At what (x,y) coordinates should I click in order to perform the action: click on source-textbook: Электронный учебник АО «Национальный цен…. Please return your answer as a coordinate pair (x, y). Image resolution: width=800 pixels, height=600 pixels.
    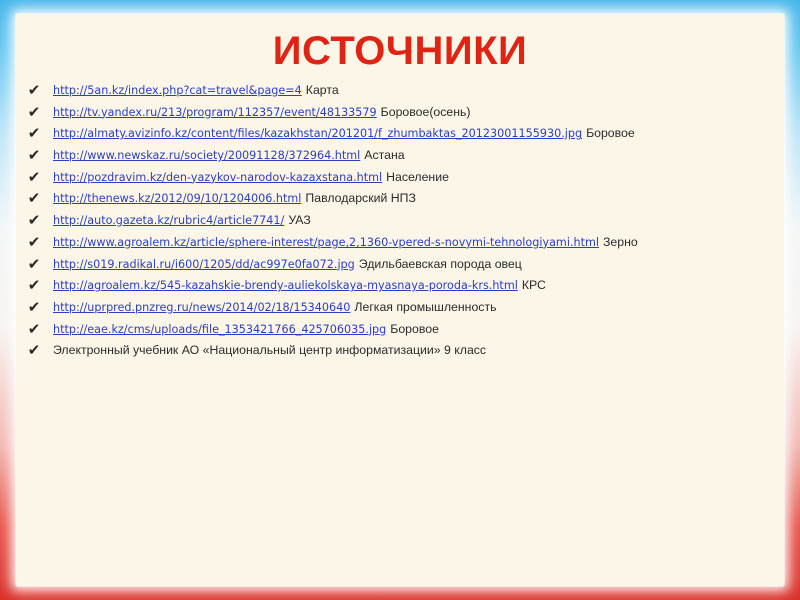
    Looking at the image, I should click on (270, 350).